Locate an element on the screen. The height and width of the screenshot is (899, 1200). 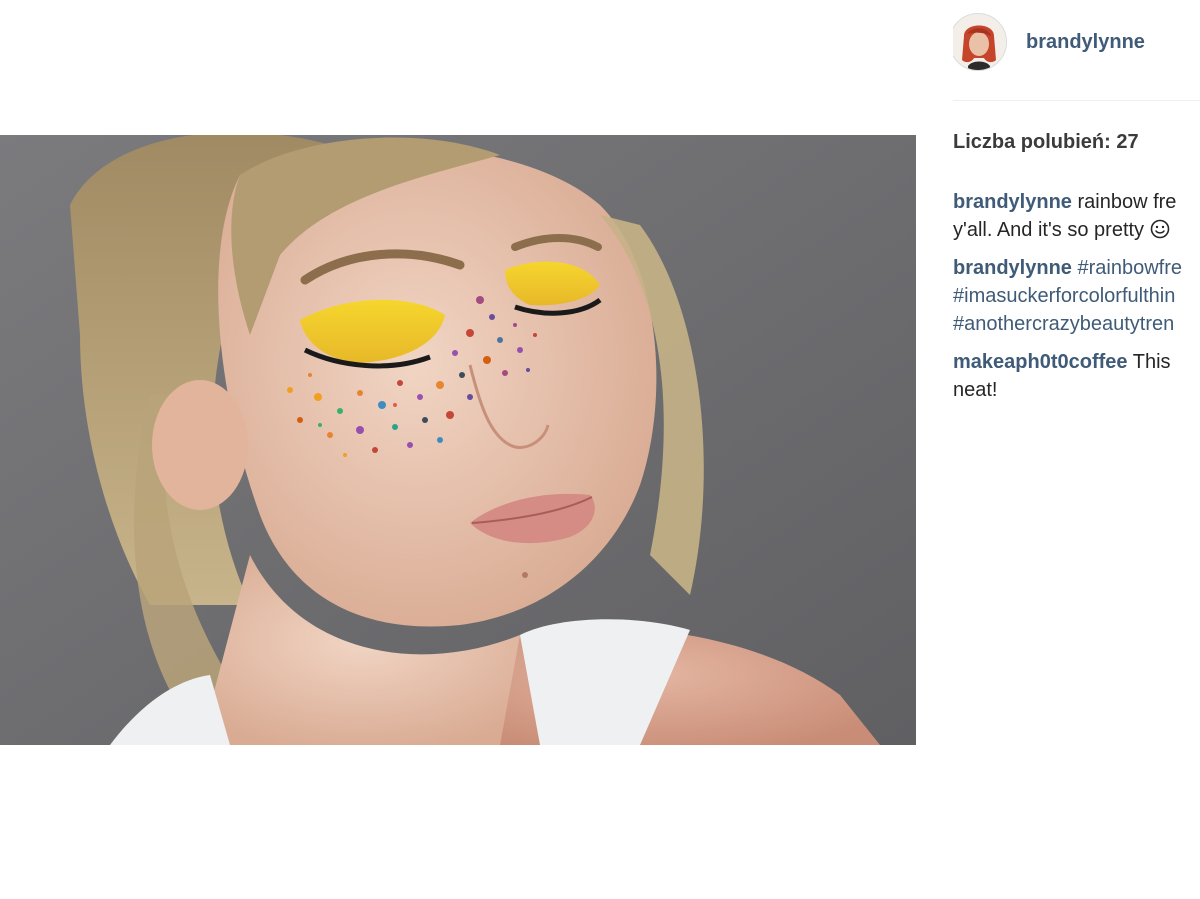
comment-text: neat! is located at coordinates (975, 390).